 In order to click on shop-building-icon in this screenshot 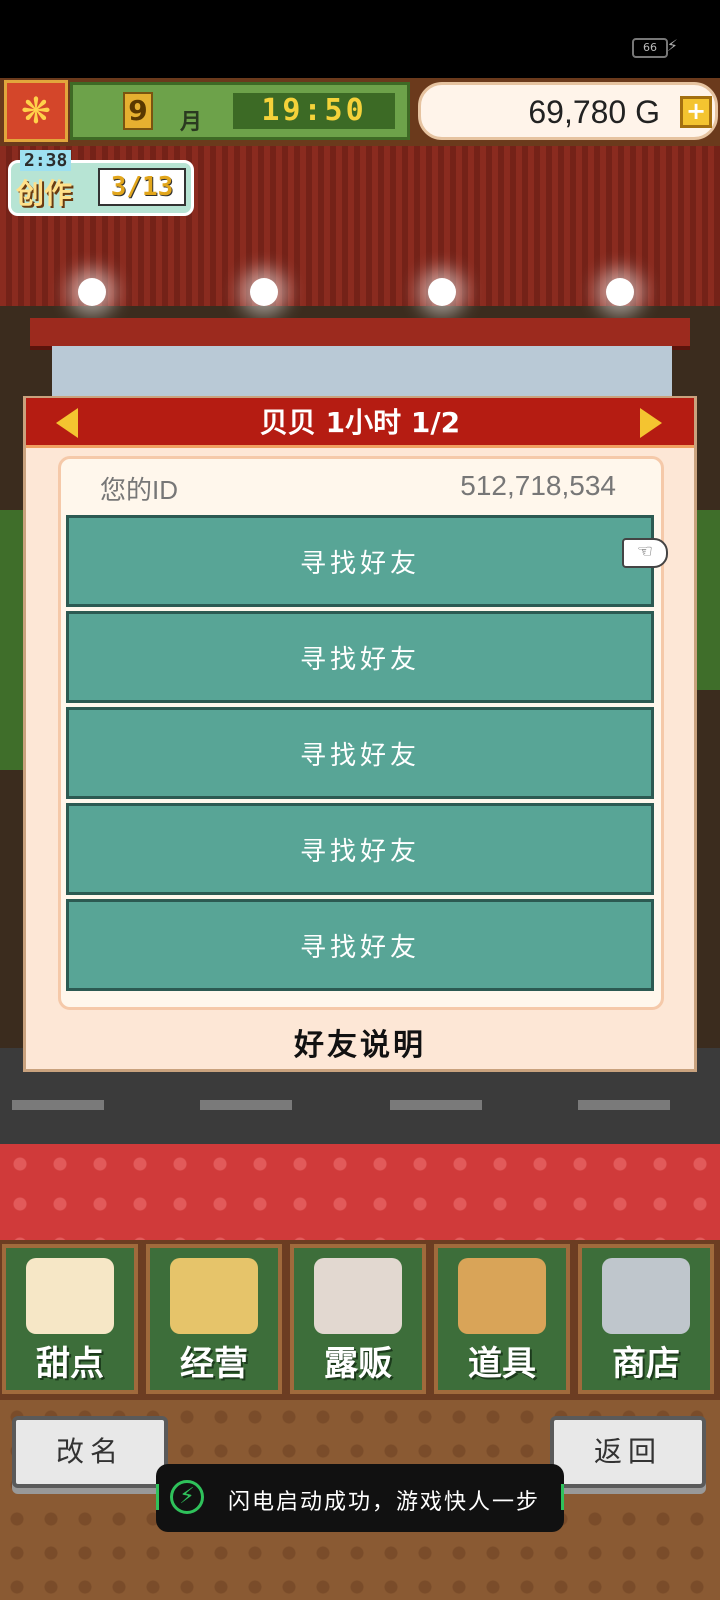, I will do `click(214, 1296)`.